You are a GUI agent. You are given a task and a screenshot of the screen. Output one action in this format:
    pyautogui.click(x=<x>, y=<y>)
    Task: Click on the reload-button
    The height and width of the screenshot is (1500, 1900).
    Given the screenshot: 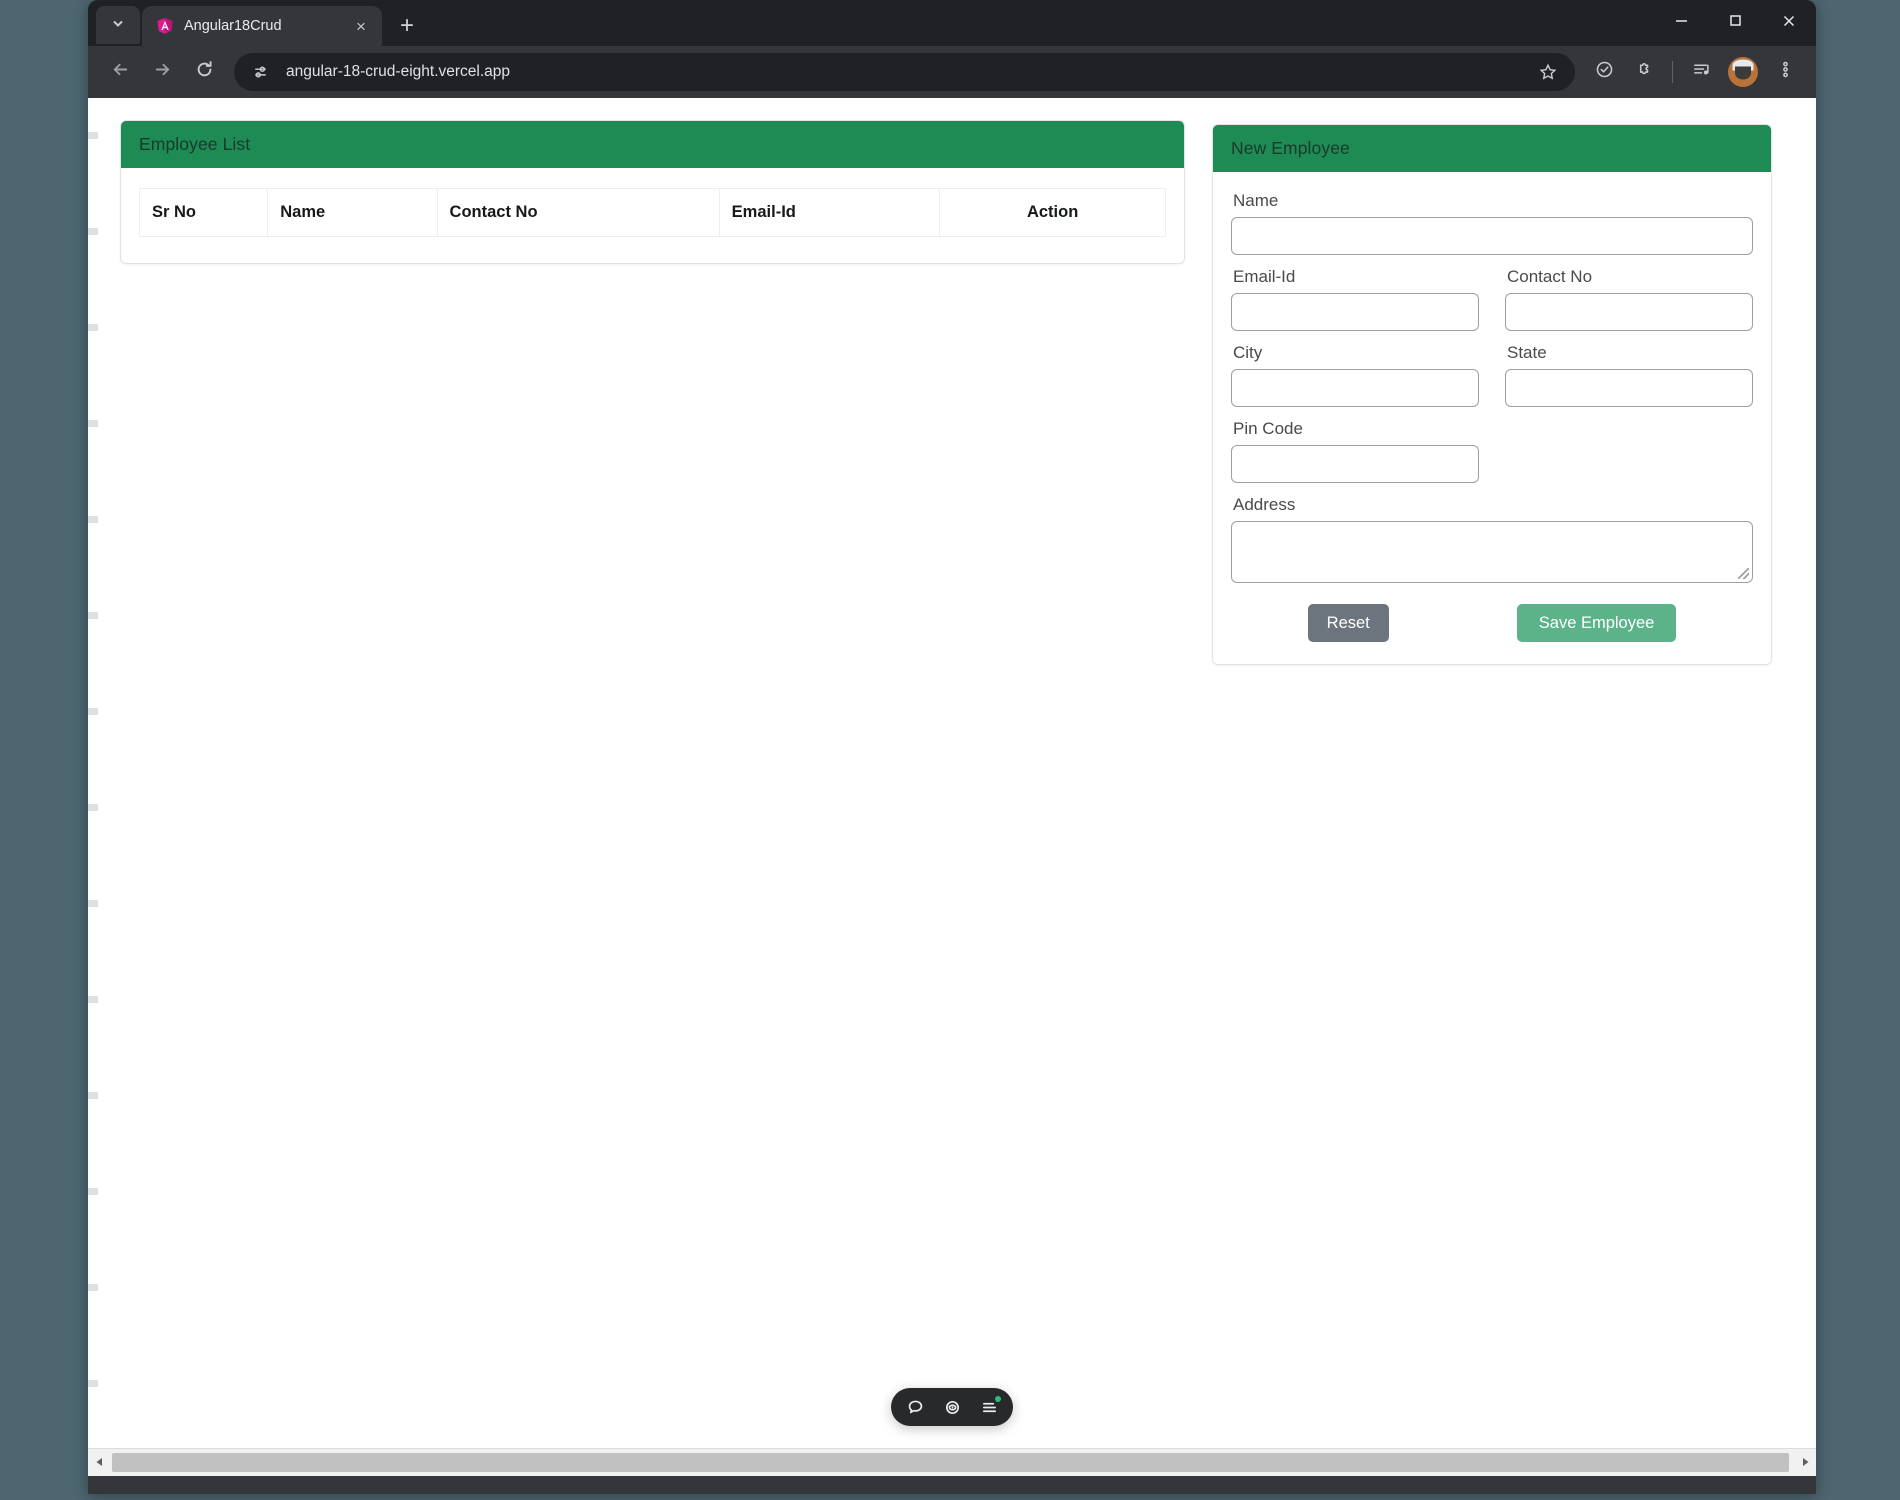 What is the action you would take?
    pyautogui.click(x=204, y=72)
    